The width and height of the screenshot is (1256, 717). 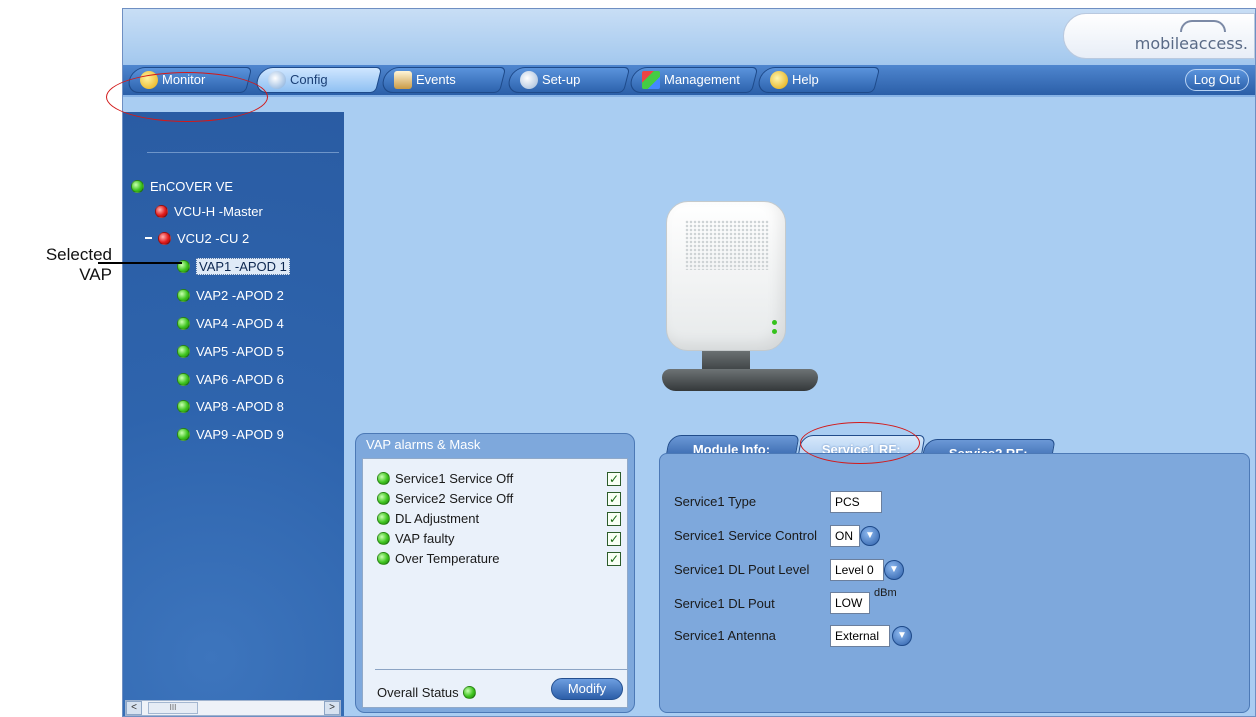 What do you see at coordinates (277, 80) in the screenshot?
I see `wrench-icon` at bounding box center [277, 80].